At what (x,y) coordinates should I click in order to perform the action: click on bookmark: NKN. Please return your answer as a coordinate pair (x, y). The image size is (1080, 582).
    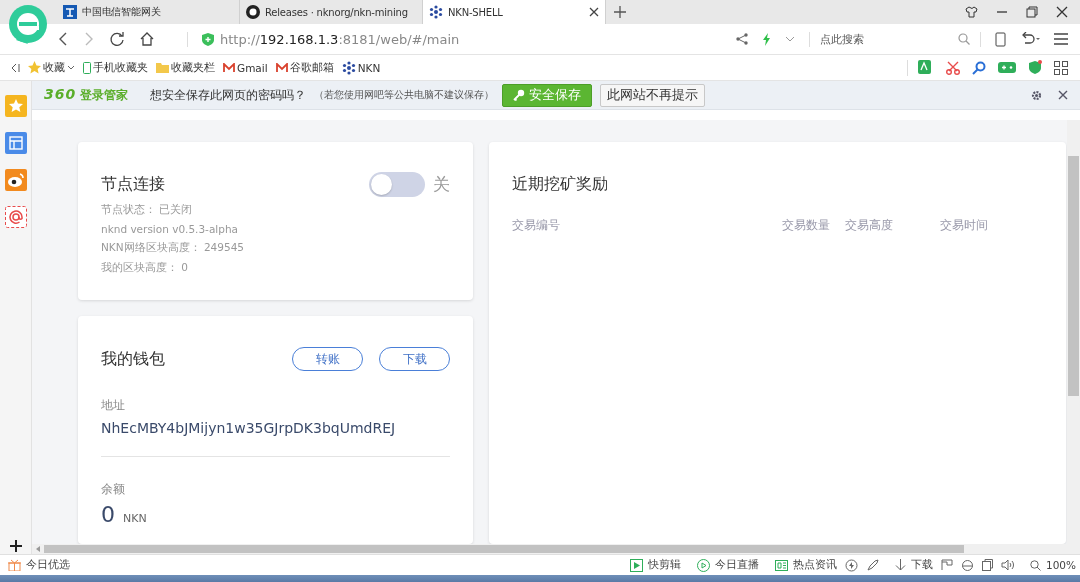
    Looking at the image, I should click on (361, 67).